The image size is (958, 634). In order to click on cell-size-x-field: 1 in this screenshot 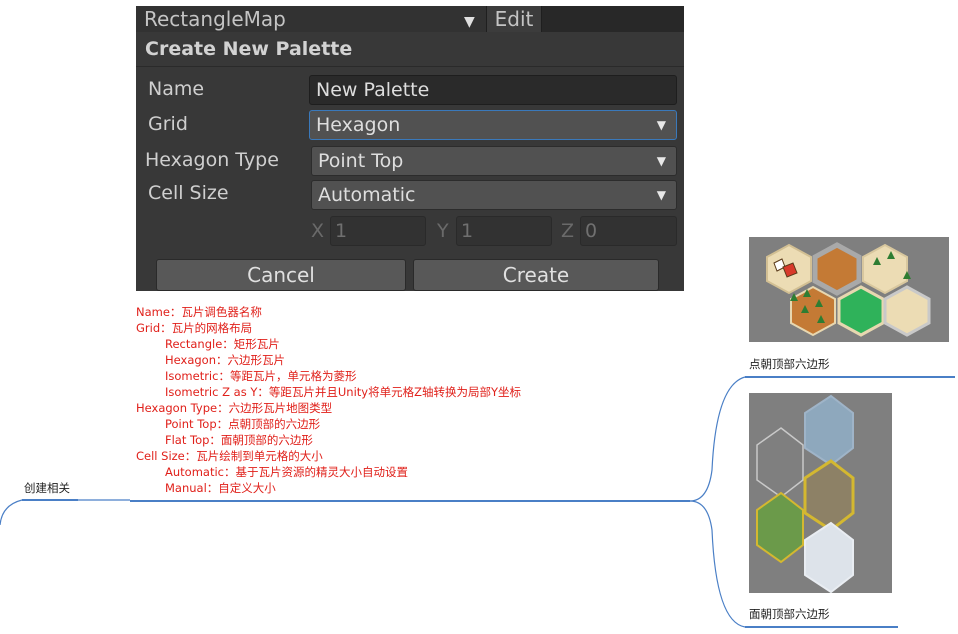, I will do `click(378, 231)`.